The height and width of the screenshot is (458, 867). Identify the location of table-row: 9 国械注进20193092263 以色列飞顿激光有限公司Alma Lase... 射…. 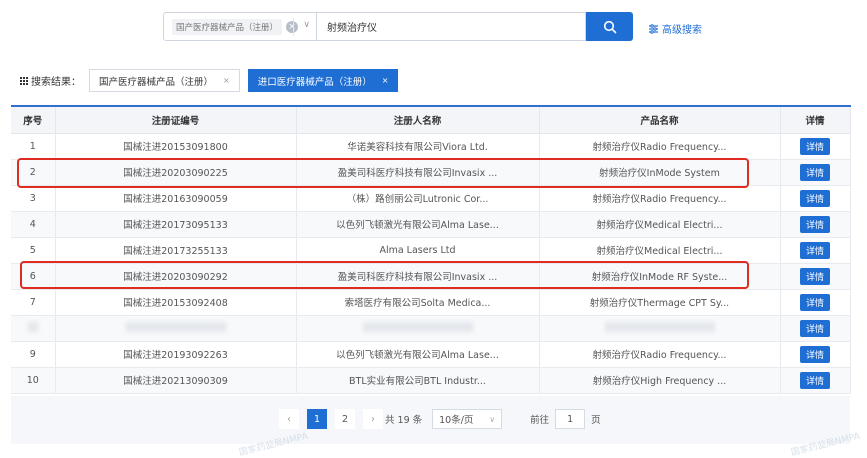
(431, 354).